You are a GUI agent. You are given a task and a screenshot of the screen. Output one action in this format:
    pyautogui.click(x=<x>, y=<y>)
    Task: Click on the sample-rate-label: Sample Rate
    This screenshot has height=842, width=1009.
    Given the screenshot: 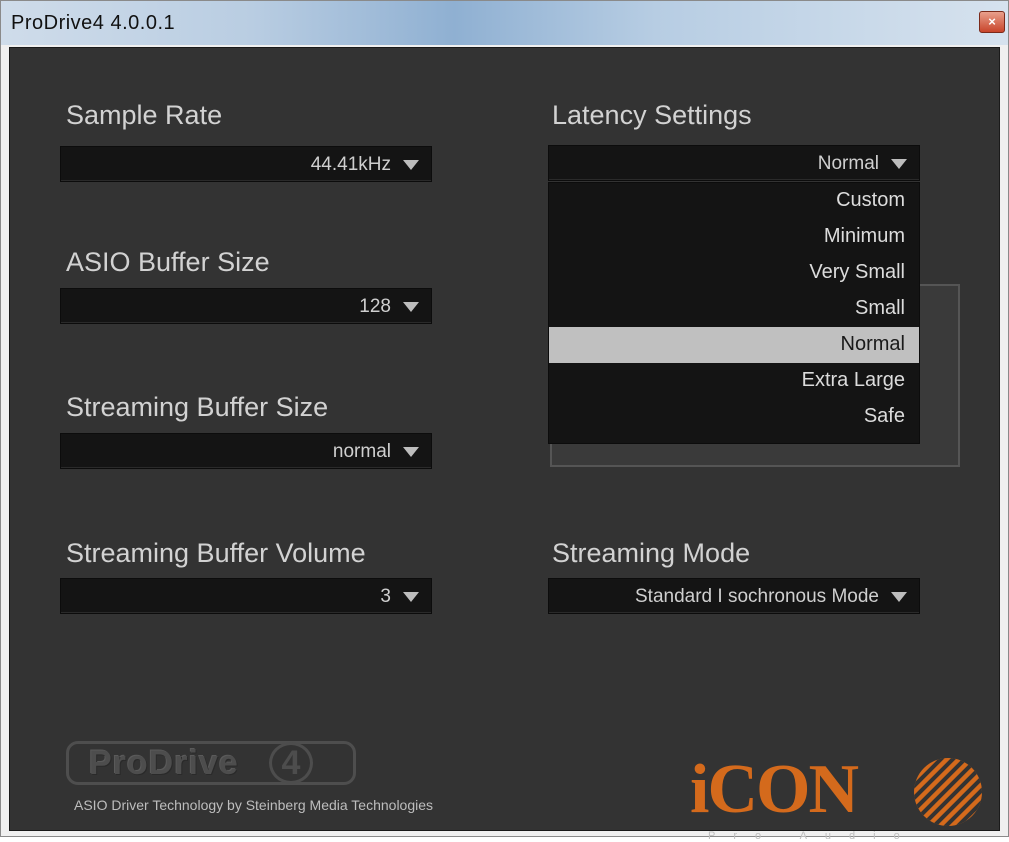 What is the action you would take?
    pyautogui.click(x=144, y=115)
    